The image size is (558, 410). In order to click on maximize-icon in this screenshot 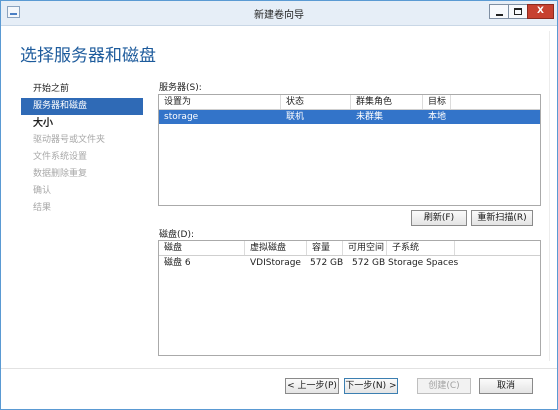, I will do `click(518, 11)`.